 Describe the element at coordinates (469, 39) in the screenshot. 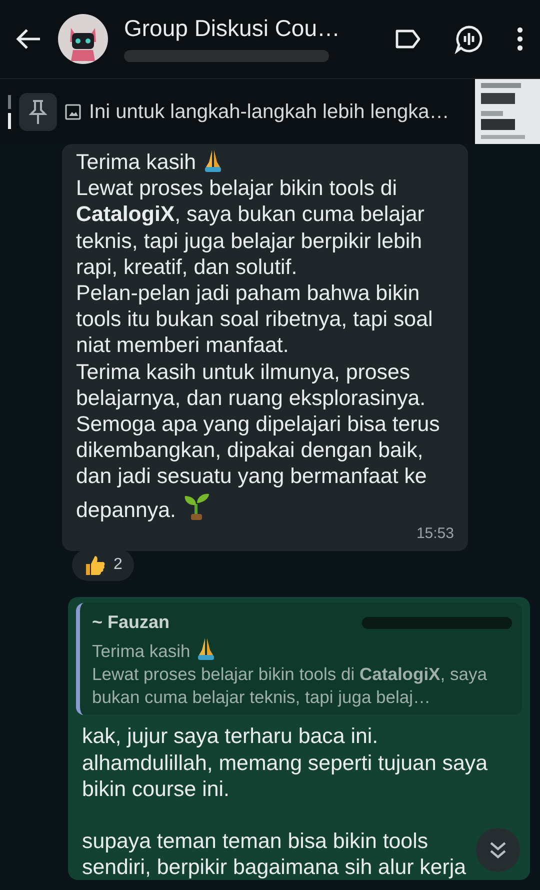

I see `voice-chat-icon` at that location.